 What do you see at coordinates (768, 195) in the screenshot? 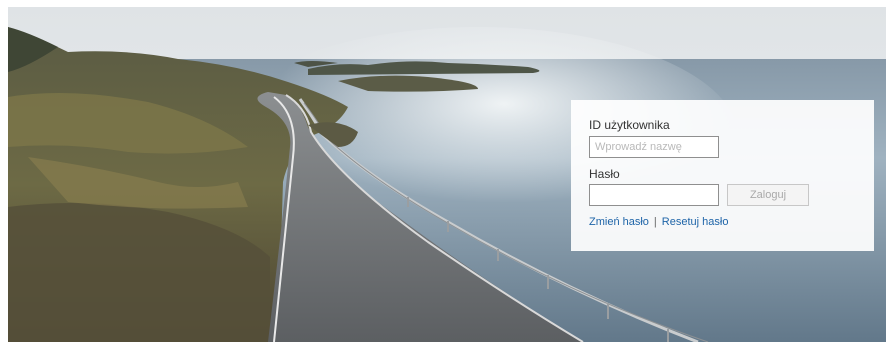
I see `login-button: Zaloguj` at bounding box center [768, 195].